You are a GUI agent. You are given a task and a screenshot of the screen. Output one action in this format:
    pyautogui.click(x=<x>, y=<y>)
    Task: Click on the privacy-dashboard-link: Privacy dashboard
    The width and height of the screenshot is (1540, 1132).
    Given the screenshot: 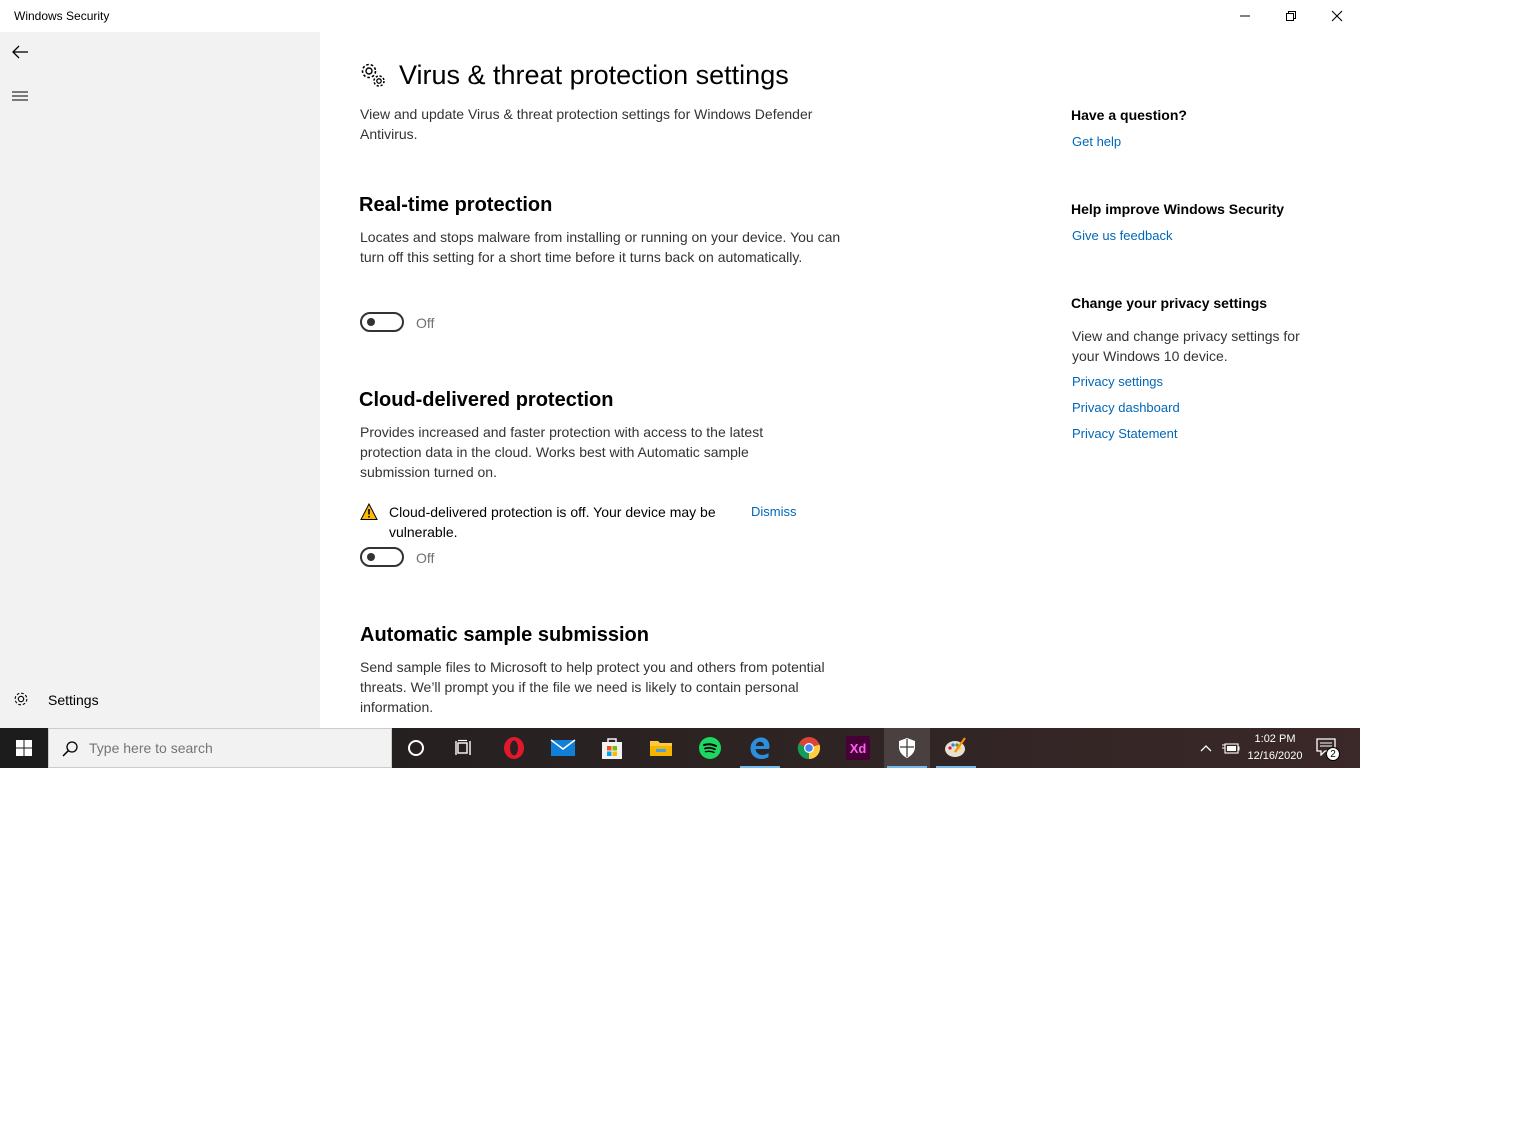 What is the action you would take?
    pyautogui.click(x=1126, y=407)
    